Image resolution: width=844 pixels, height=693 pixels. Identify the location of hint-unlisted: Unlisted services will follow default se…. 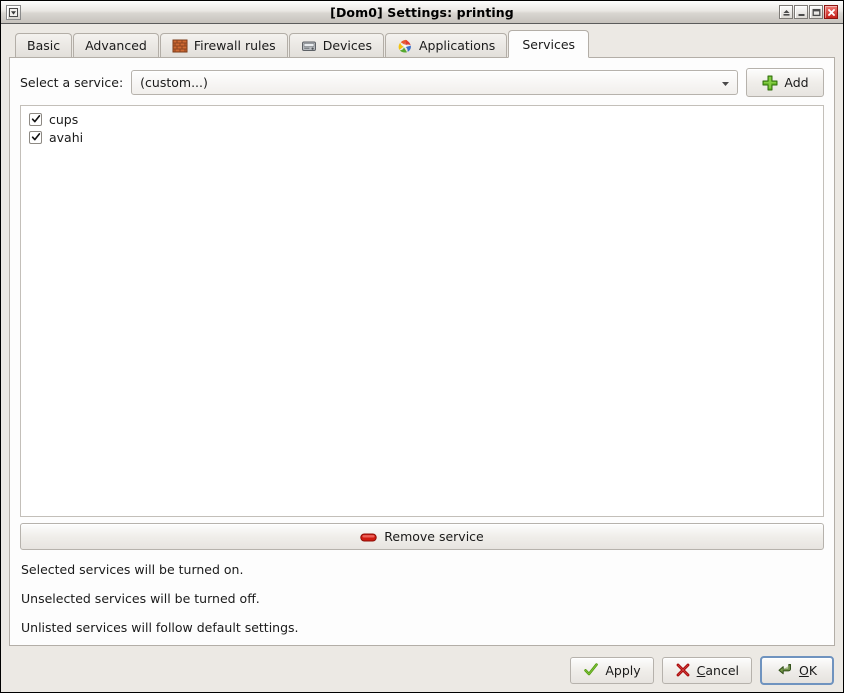
(160, 627).